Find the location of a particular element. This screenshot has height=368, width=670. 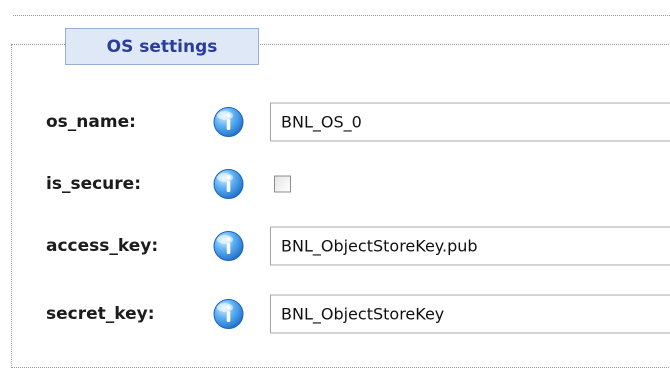

row-os-name: os_name: BNL_OS_0 is located at coordinates (335, 122).